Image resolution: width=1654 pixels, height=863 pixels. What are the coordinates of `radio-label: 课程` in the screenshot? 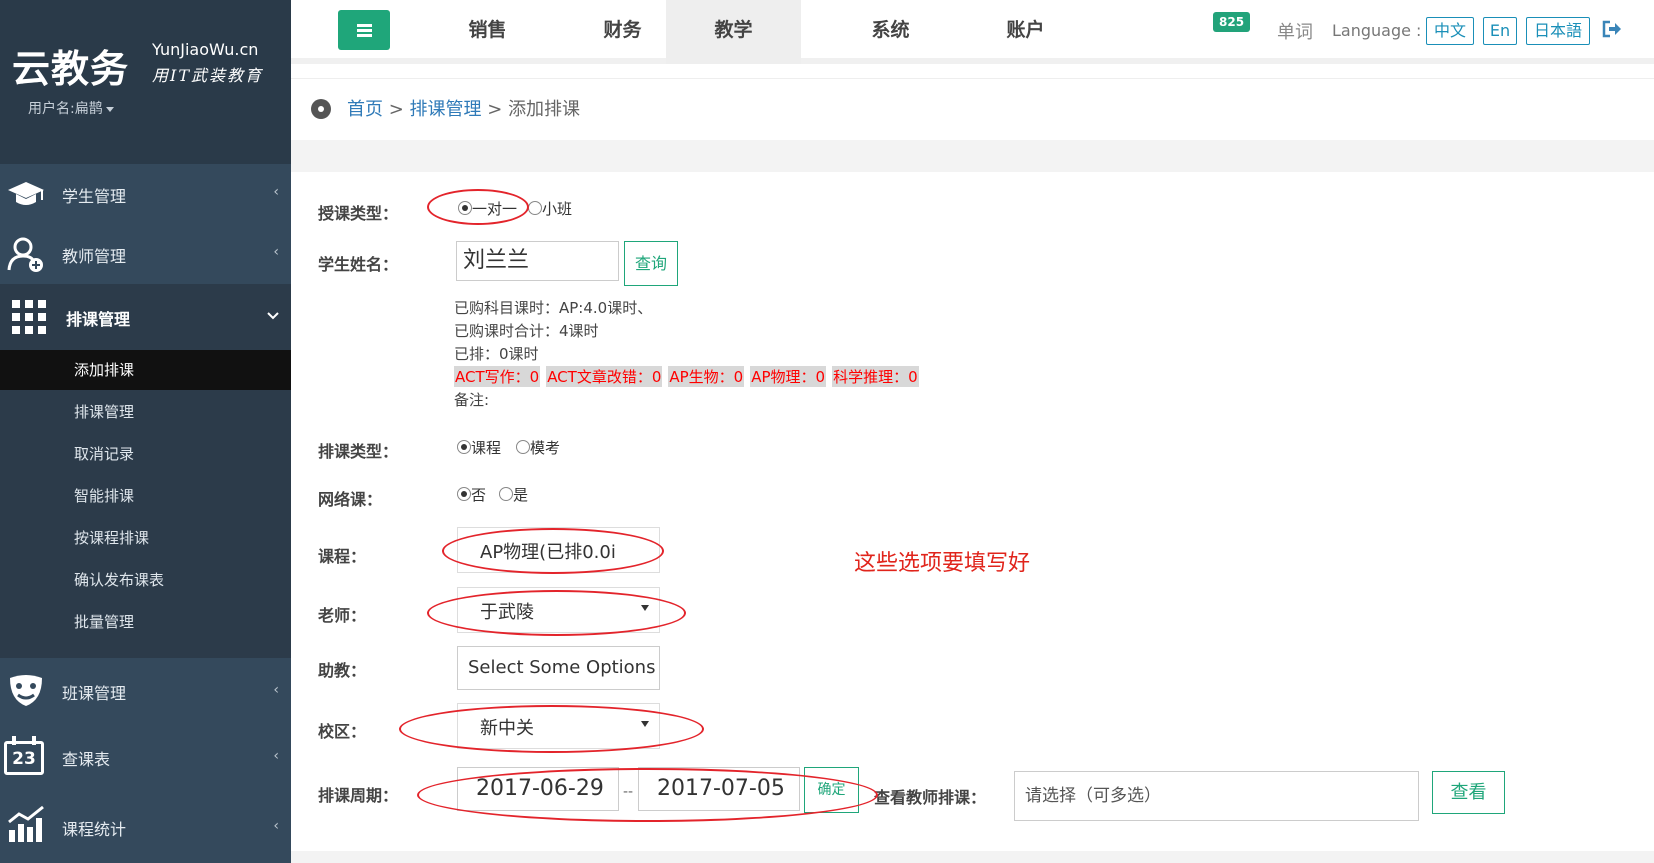 It's located at (486, 448).